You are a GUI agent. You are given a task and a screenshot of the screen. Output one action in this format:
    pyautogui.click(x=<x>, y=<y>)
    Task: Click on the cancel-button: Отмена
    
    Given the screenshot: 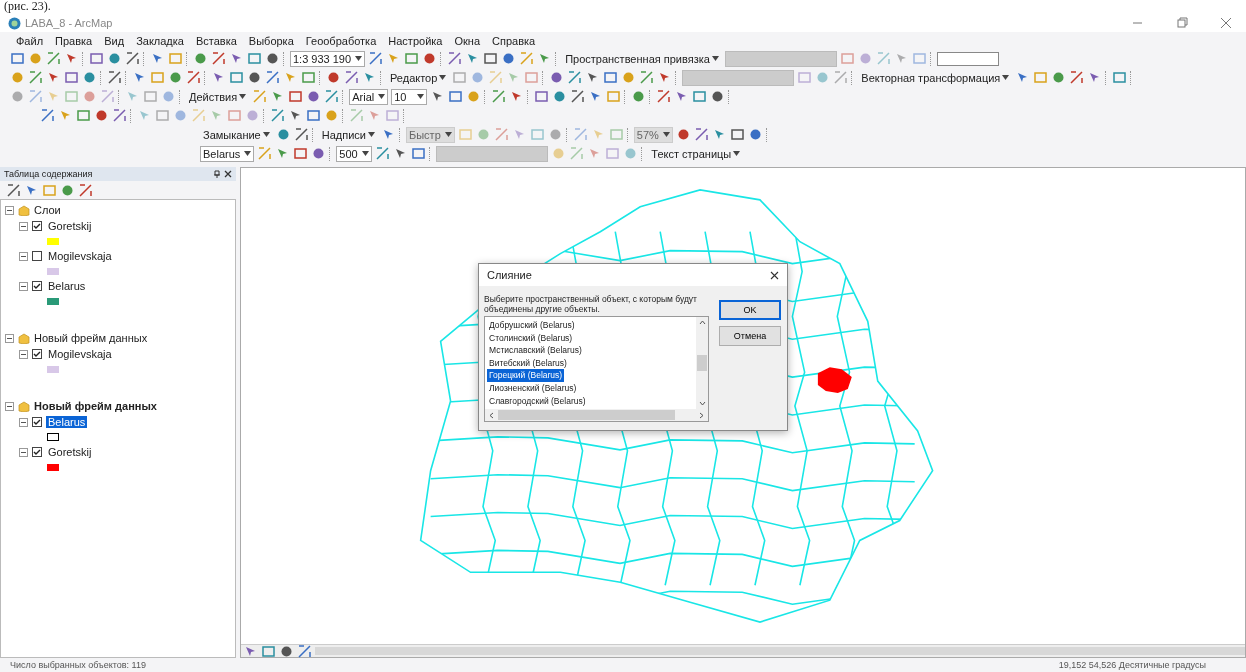 What is the action you would take?
    pyautogui.click(x=750, y=336)
    